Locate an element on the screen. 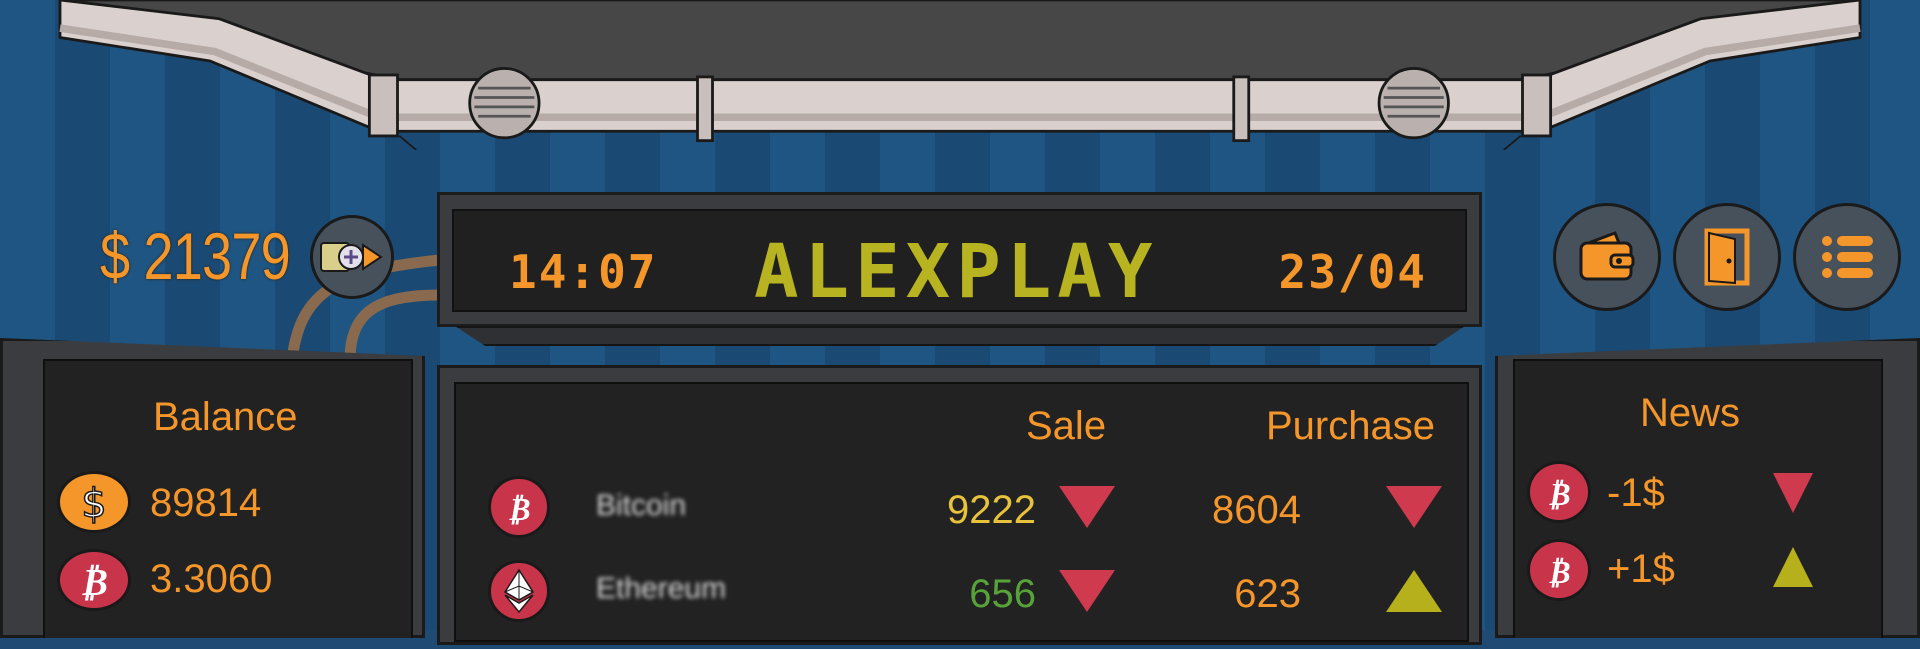 Image resolution: width=1920 pixels, height=649 pixels. coin-name: Ethereum is located at coordinates (661, 588).